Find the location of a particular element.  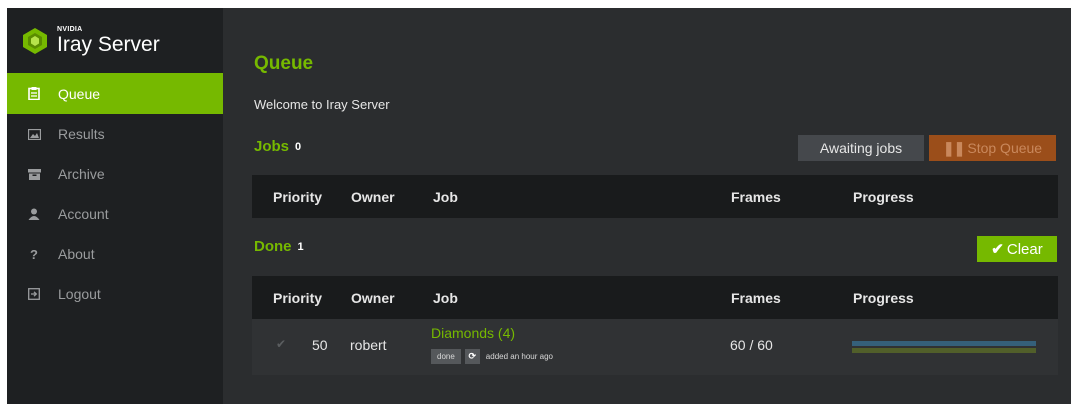

user-icon is located at coordinates (34, 214).